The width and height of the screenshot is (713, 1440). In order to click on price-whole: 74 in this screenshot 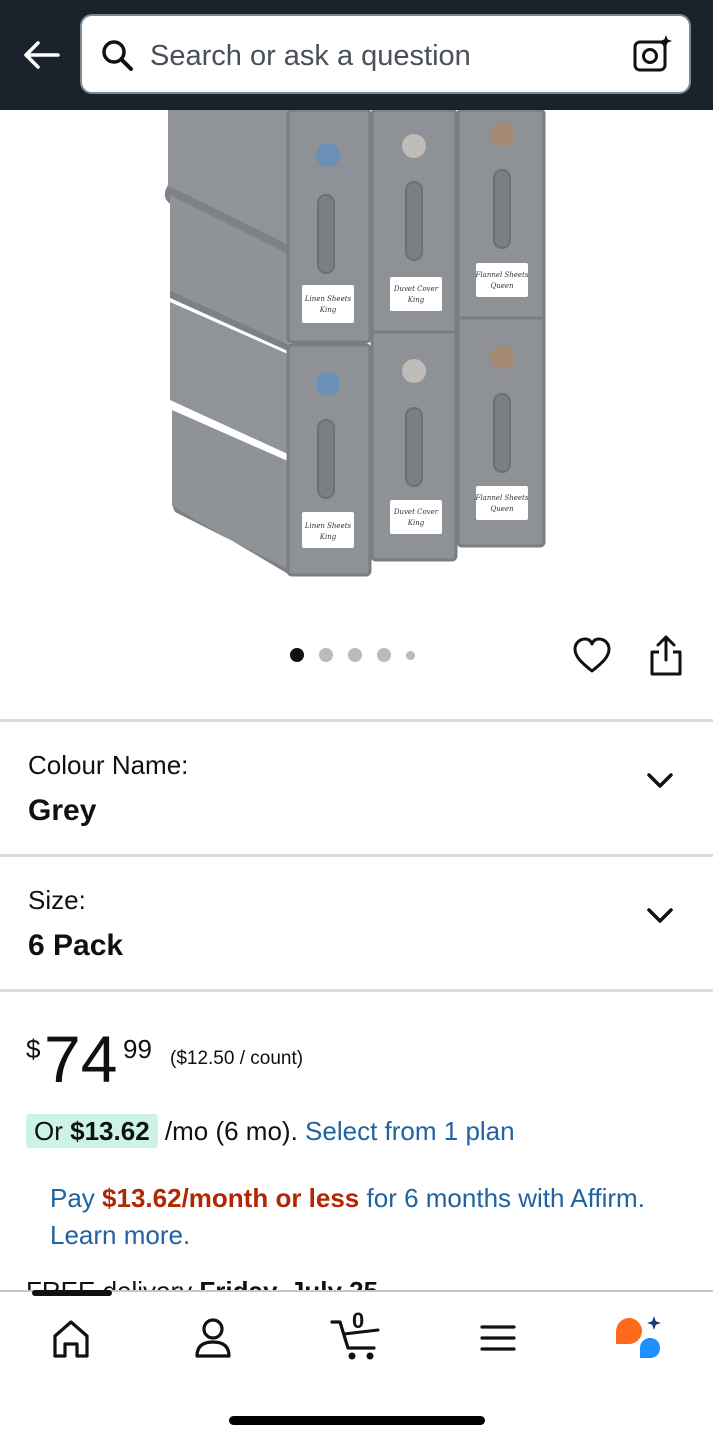, I will do `click(81, 1059)`.